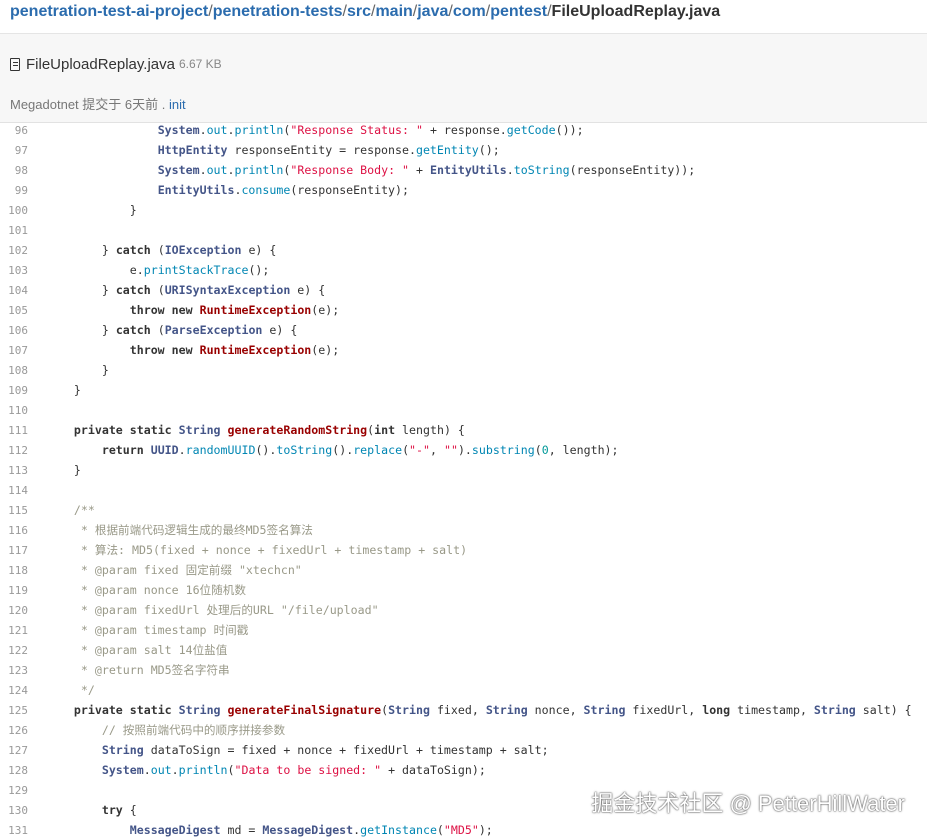  Describe the element at coordinates (14, 490) in the screenshot. I see `line-number: 114` at that location.